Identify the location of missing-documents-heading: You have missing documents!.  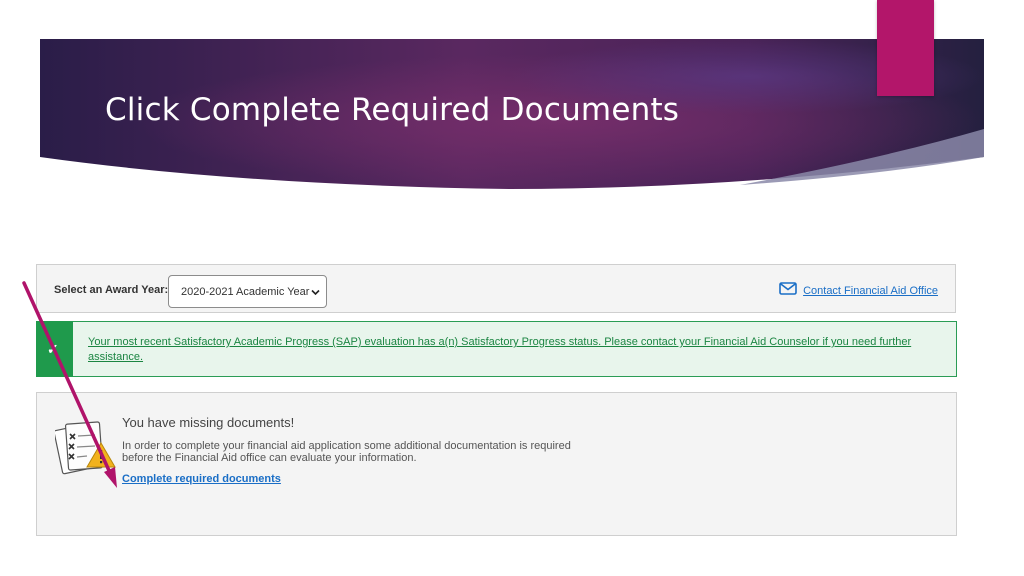
(208, 422).